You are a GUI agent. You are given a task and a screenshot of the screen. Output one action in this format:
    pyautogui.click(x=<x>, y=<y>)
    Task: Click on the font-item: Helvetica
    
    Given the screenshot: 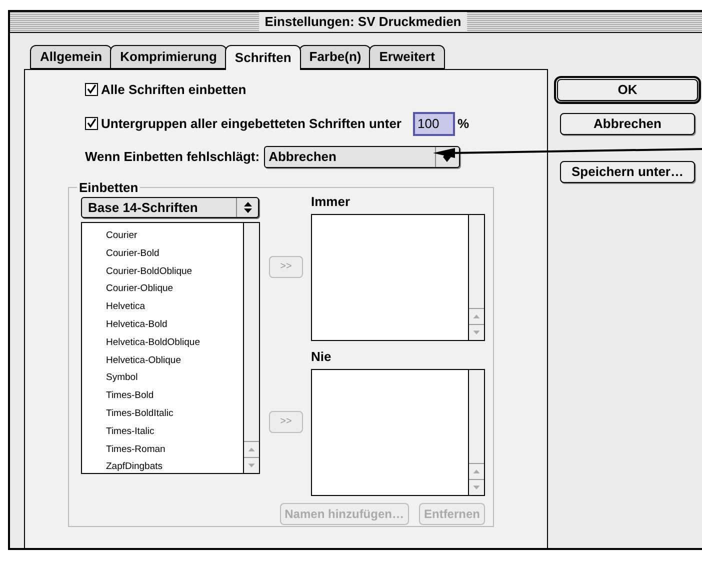 What is the action you would take?
    pyautogui.click(x=174, y=307)
    